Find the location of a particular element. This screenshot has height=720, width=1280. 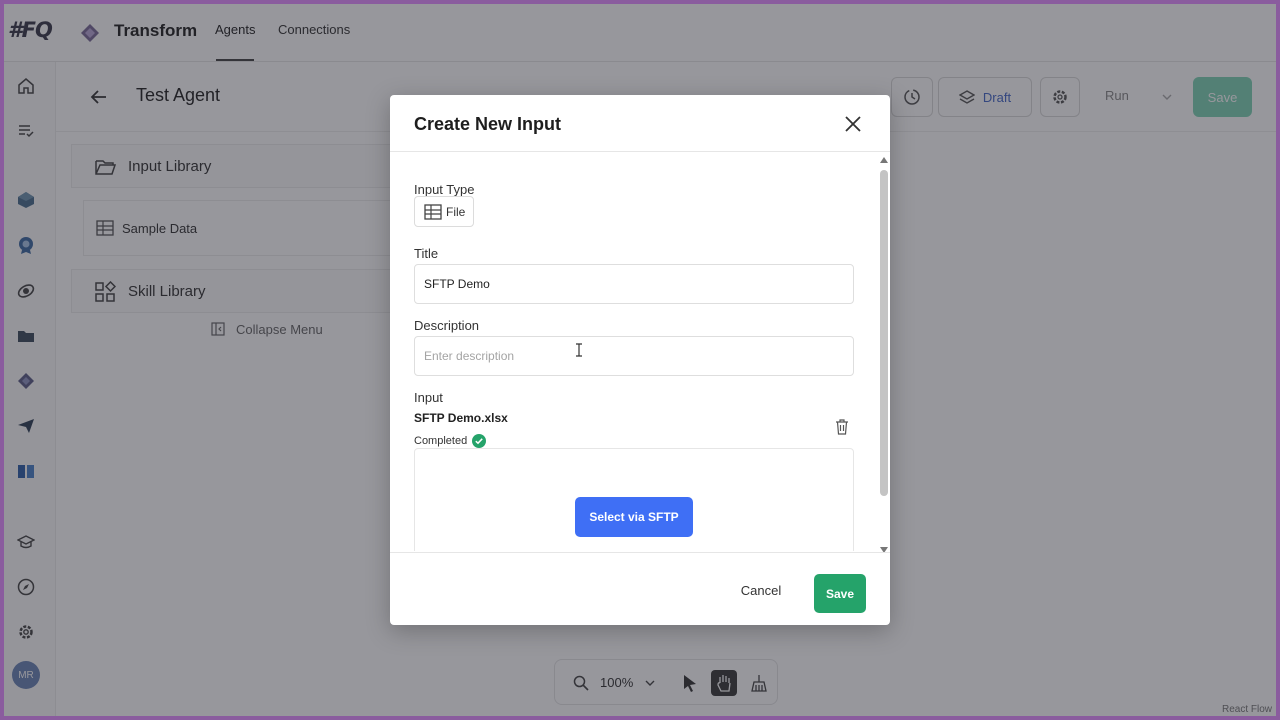

file-drop-zone: Select via SFTP is located at coordinates (634, 499).